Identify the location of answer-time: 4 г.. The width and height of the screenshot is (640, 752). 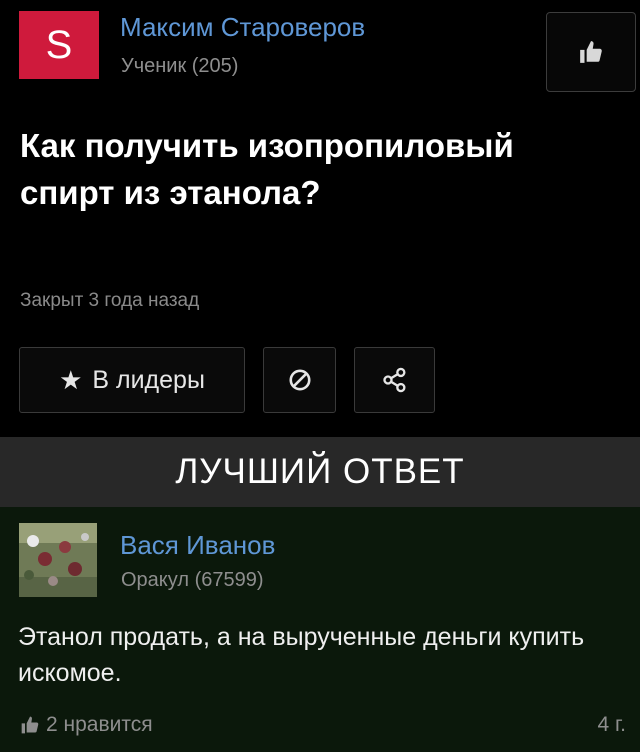
(611, 724).